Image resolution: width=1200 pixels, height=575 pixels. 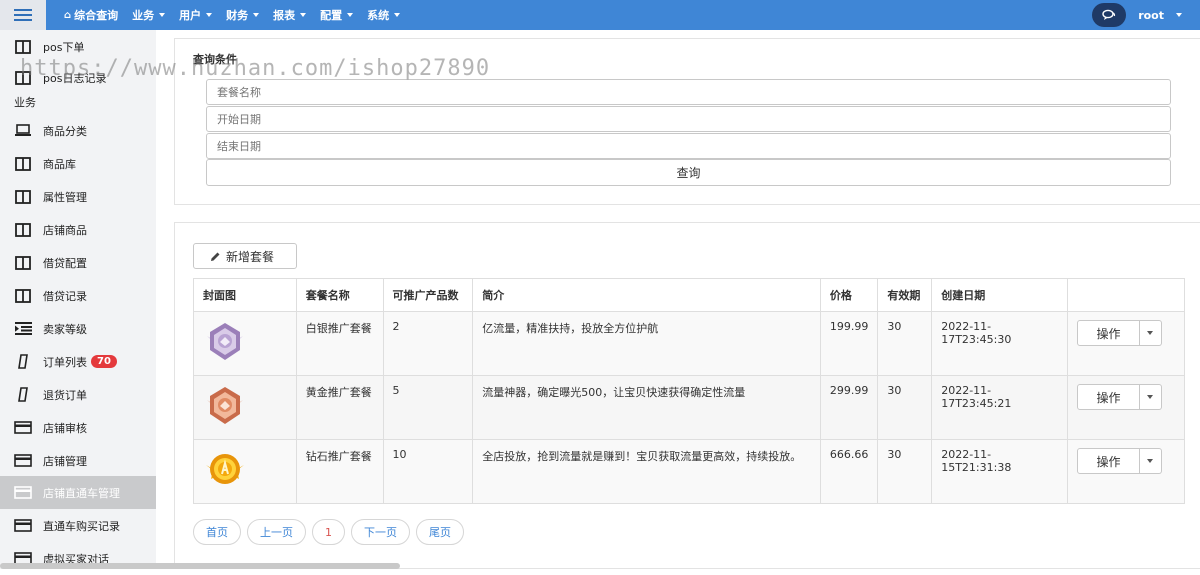 I want to click on sidebar-item-loan-records: 借贷记录, so click(x=78, y=295).